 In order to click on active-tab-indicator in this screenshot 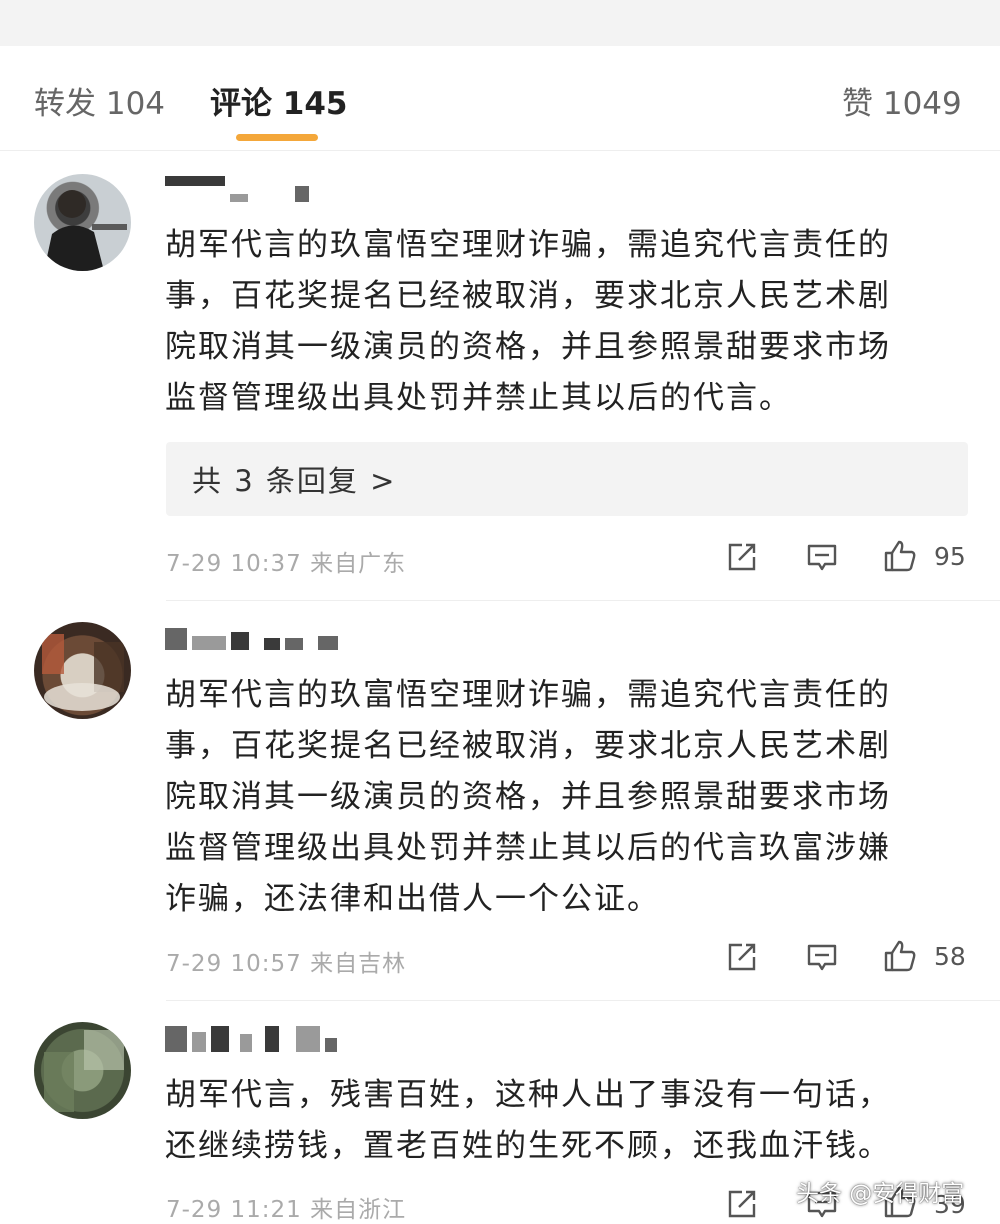, I will do `click(277, 137)`.